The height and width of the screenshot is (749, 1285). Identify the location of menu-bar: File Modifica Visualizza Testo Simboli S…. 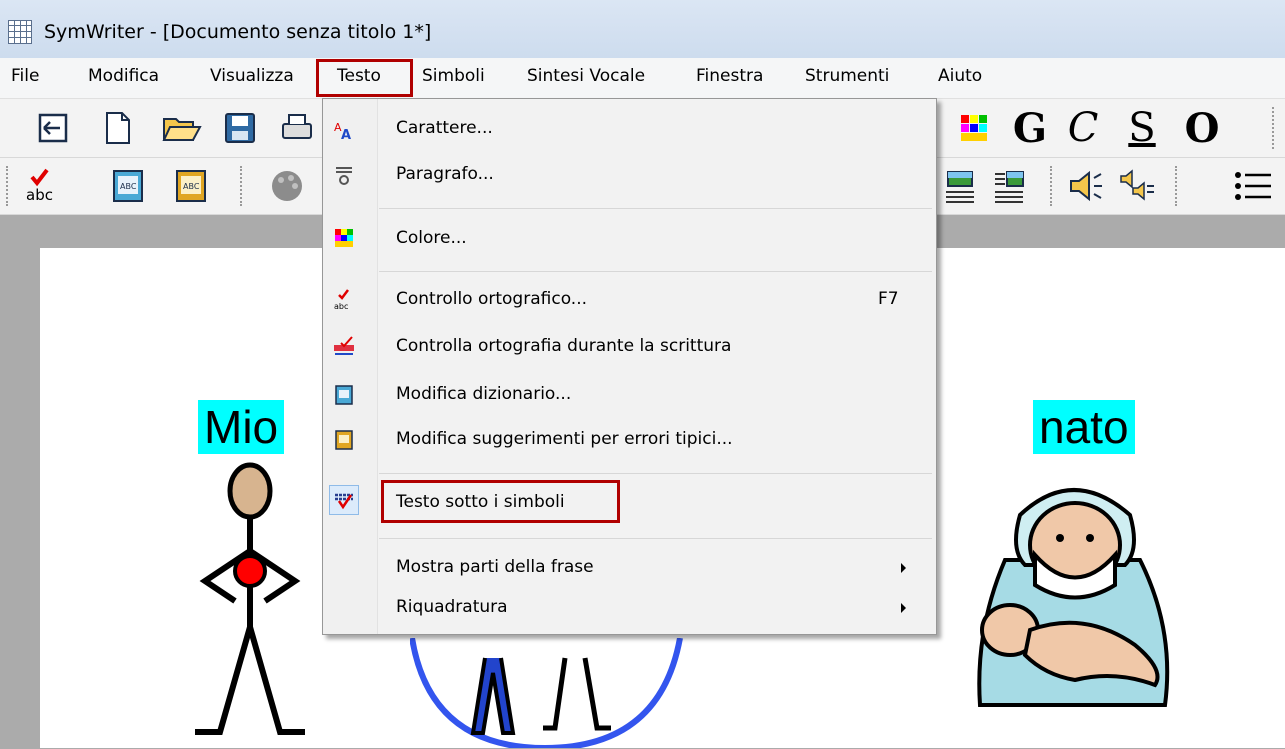
(642, 103).